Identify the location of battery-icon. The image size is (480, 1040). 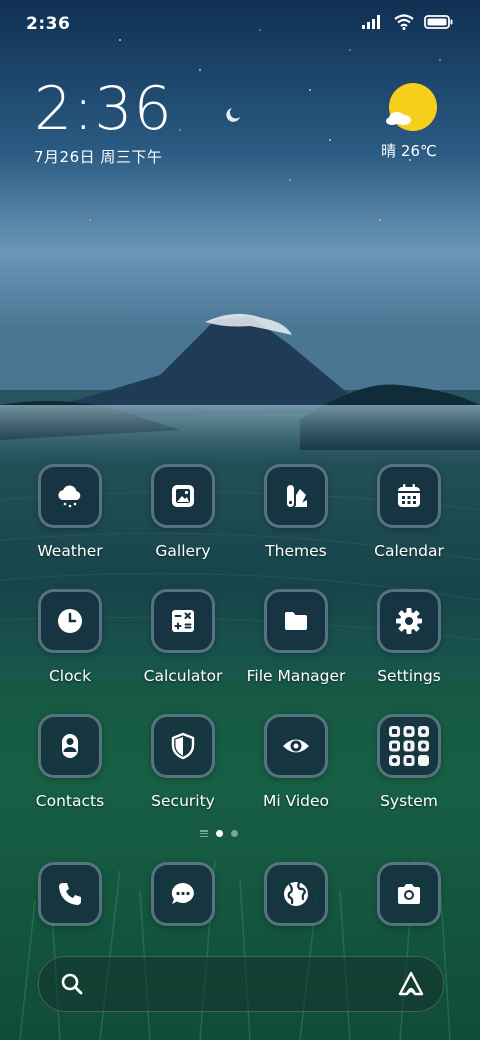
(438, 22).